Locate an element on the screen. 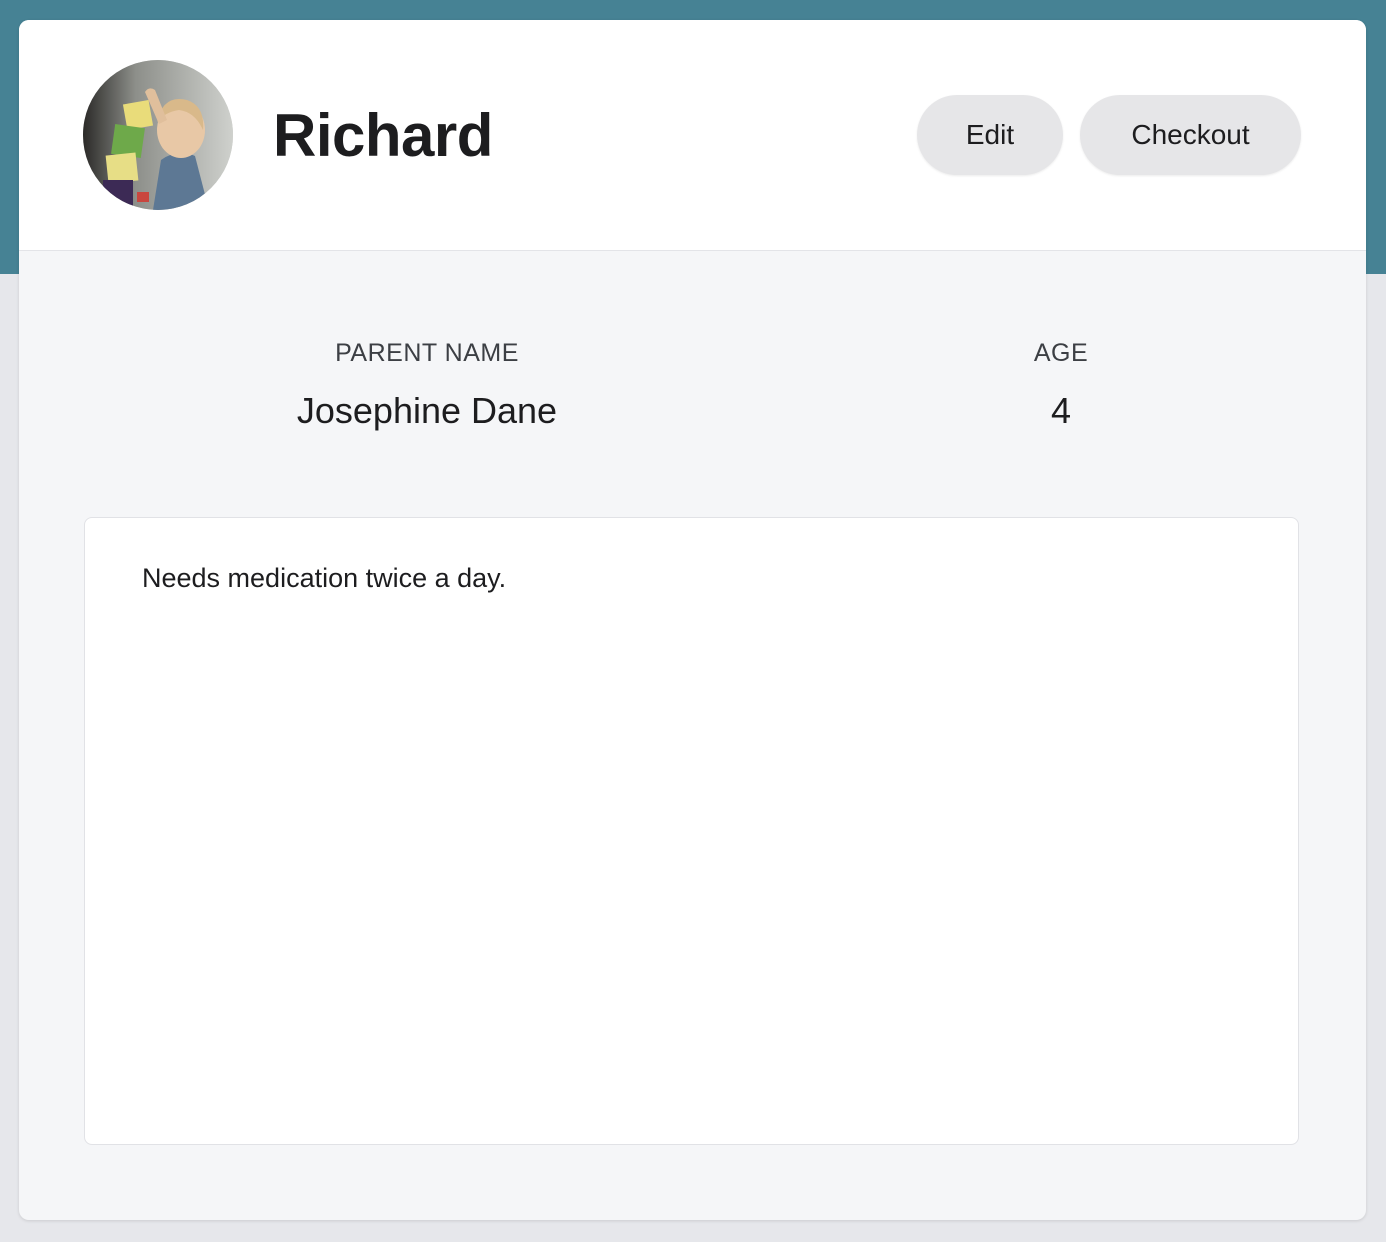 The width and height of the screenshot is (1386, 1242). parent-name-label: PARENT NAME is located at coordinates (427, 353).